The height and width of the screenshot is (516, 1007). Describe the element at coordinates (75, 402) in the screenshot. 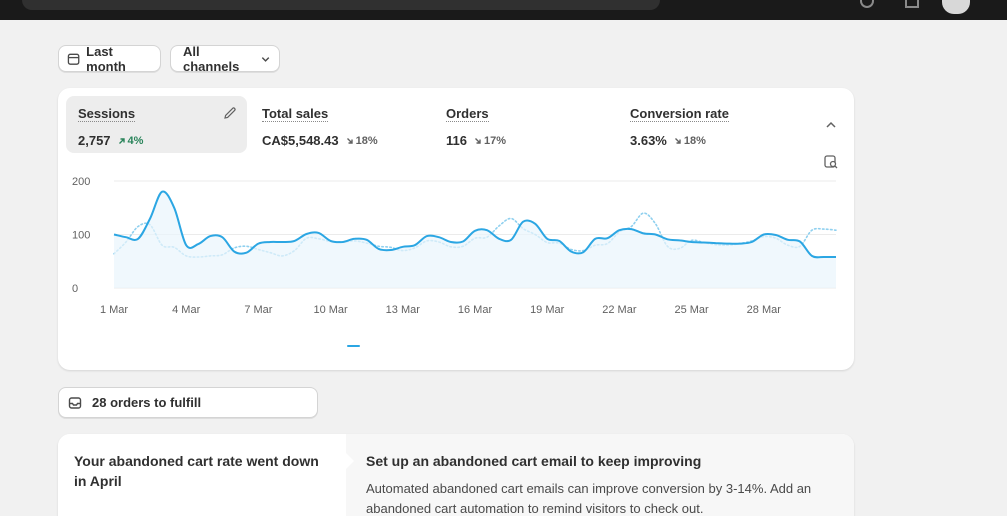

I see `inbox-icon` at that location.